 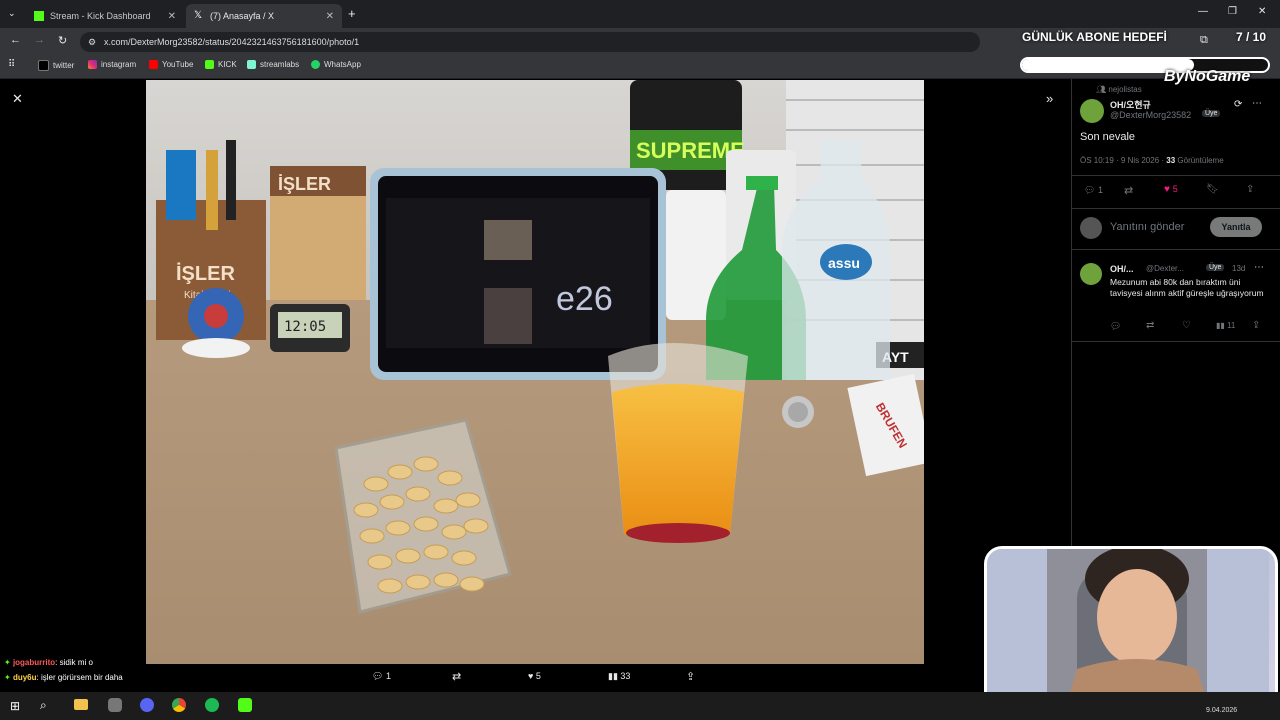 What do you see at coordinates (15, 706) in the screenshot?
I see `windows-start-icon: ⊞` at bounding box center [15, 706].